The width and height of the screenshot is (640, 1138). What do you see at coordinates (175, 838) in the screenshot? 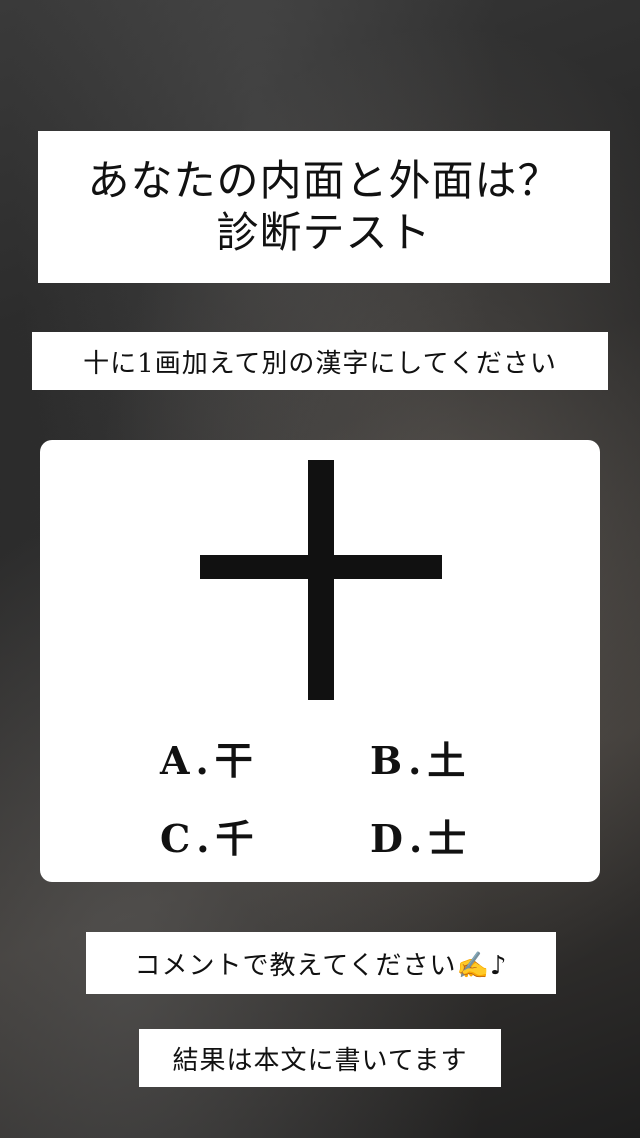
I see `option-c-letter: C` at bounding box center [175, 838].